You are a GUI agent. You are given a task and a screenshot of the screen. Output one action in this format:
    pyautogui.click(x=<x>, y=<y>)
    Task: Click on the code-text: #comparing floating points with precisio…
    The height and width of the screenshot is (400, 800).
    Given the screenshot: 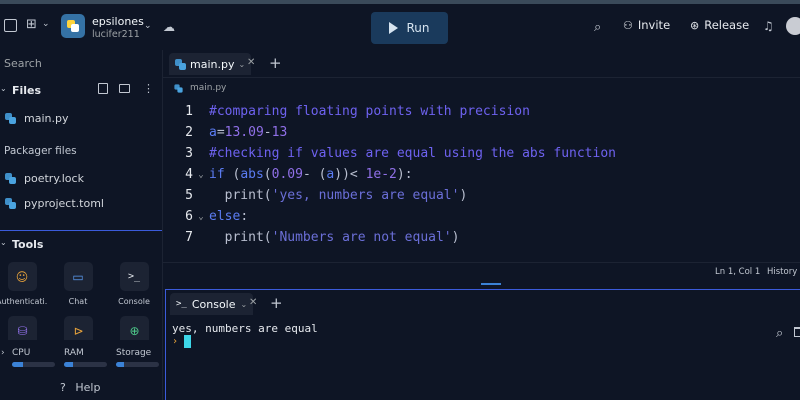 What is the action you would take?
    pyautogui.click(x=369, y=111)
    